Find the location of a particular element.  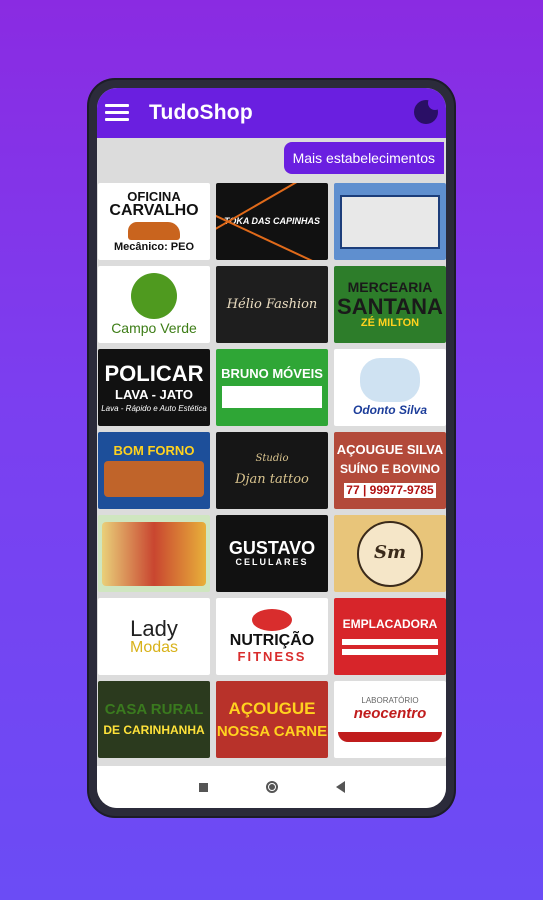

store-card: Studio Djan tattoo is located at coordinates (272, 470).